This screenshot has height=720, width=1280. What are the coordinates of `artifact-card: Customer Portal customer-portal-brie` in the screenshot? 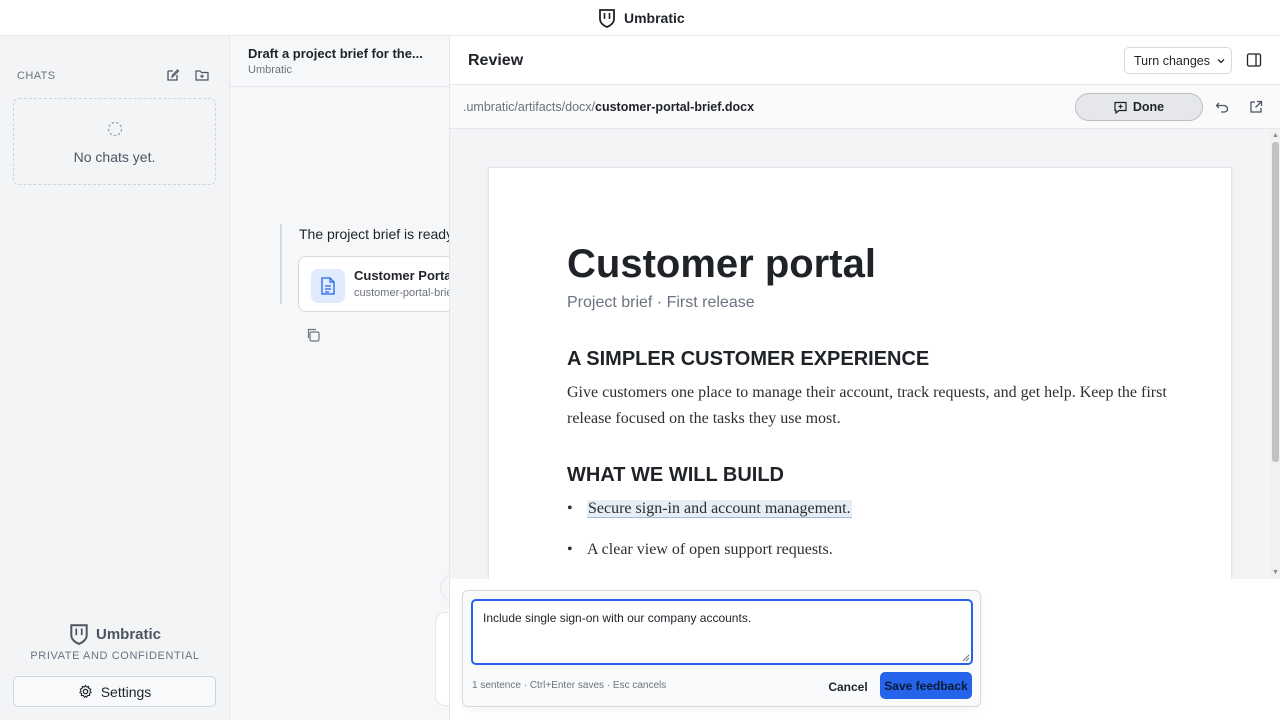 It's located at (383, 284).